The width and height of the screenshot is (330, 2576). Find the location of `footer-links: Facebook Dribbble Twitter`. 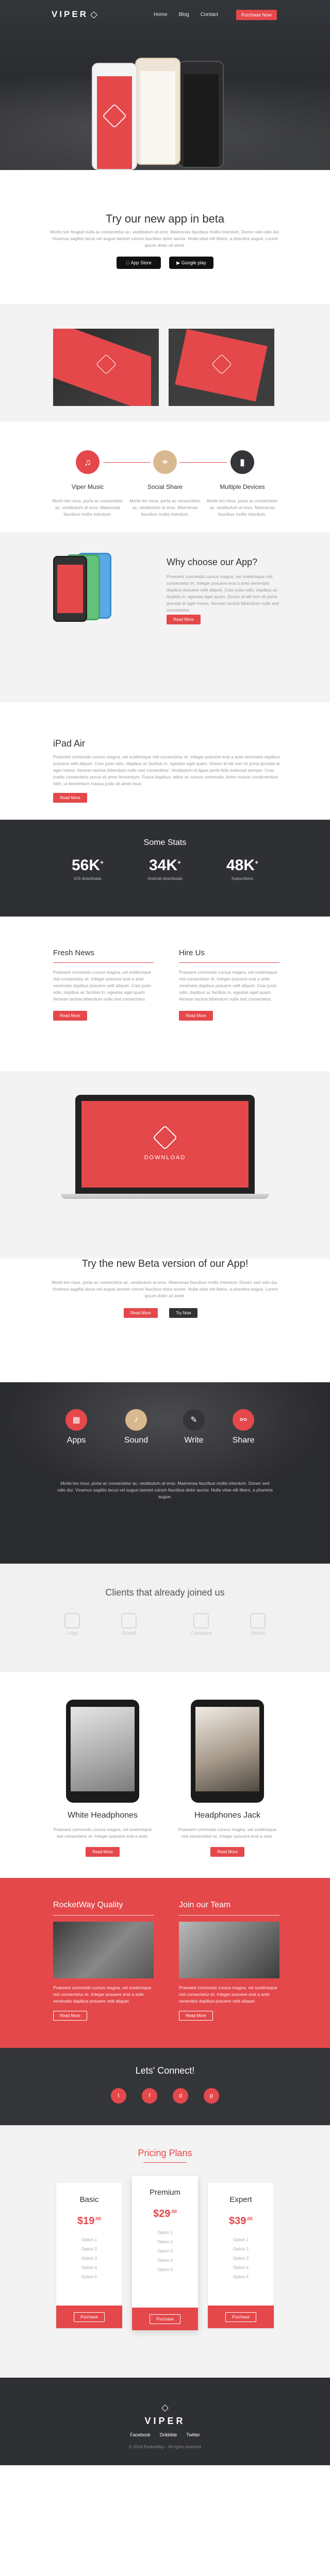

footer-links: Facebook Dribbble Twitter is located at coordinates (165, 2434).